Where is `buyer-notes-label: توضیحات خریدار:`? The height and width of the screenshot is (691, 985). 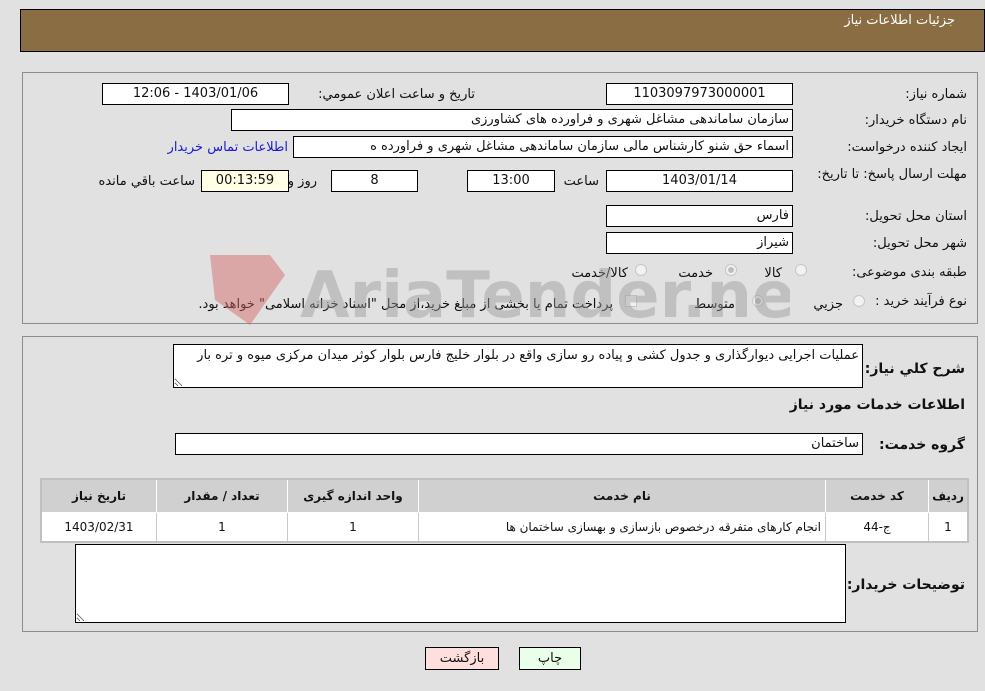
buyer-notes-label: توضیحات خریدار: is located at coordinates (905, 585).